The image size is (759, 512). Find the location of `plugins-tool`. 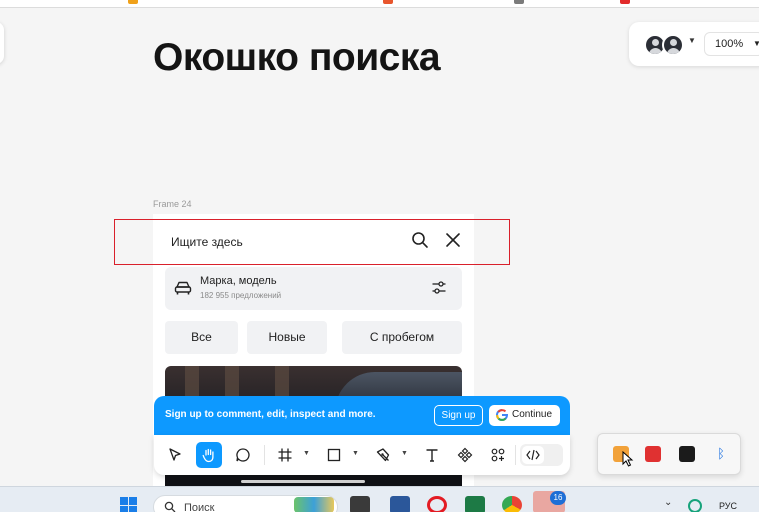

plugins-tool is located at coordinates (498, 455).